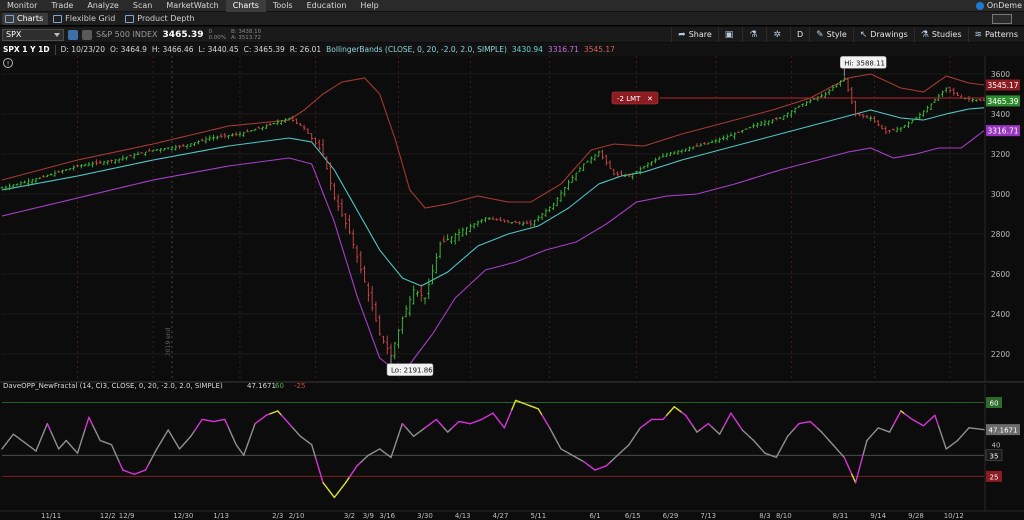 The width and height of the screenshot is (1024, 520). I want to click on time-tick-label: 5/11, so click(538, 516).